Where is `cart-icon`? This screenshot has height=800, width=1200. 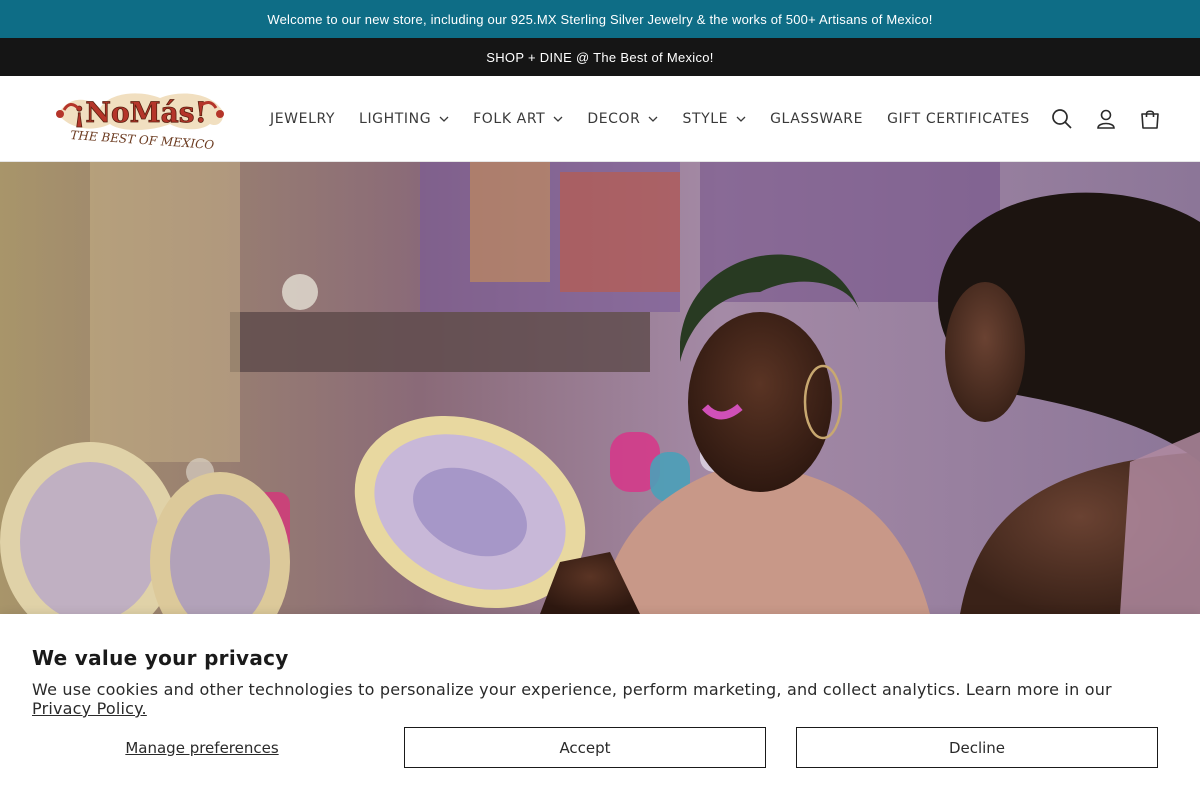 cart-icon is located at coordinates (1150, 119).